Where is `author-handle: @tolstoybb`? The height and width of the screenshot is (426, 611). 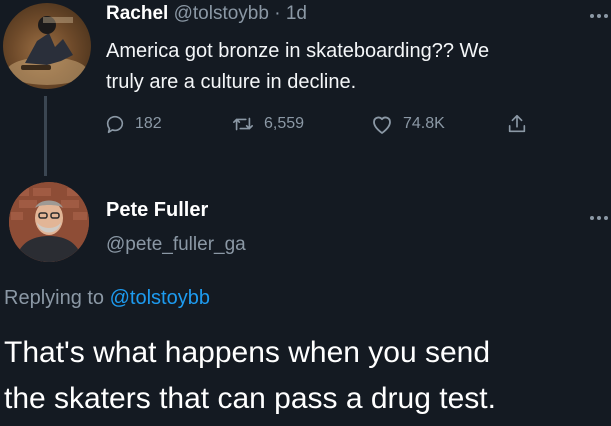
author-handle: @tolstoybb is located at coordinates (221, 13).